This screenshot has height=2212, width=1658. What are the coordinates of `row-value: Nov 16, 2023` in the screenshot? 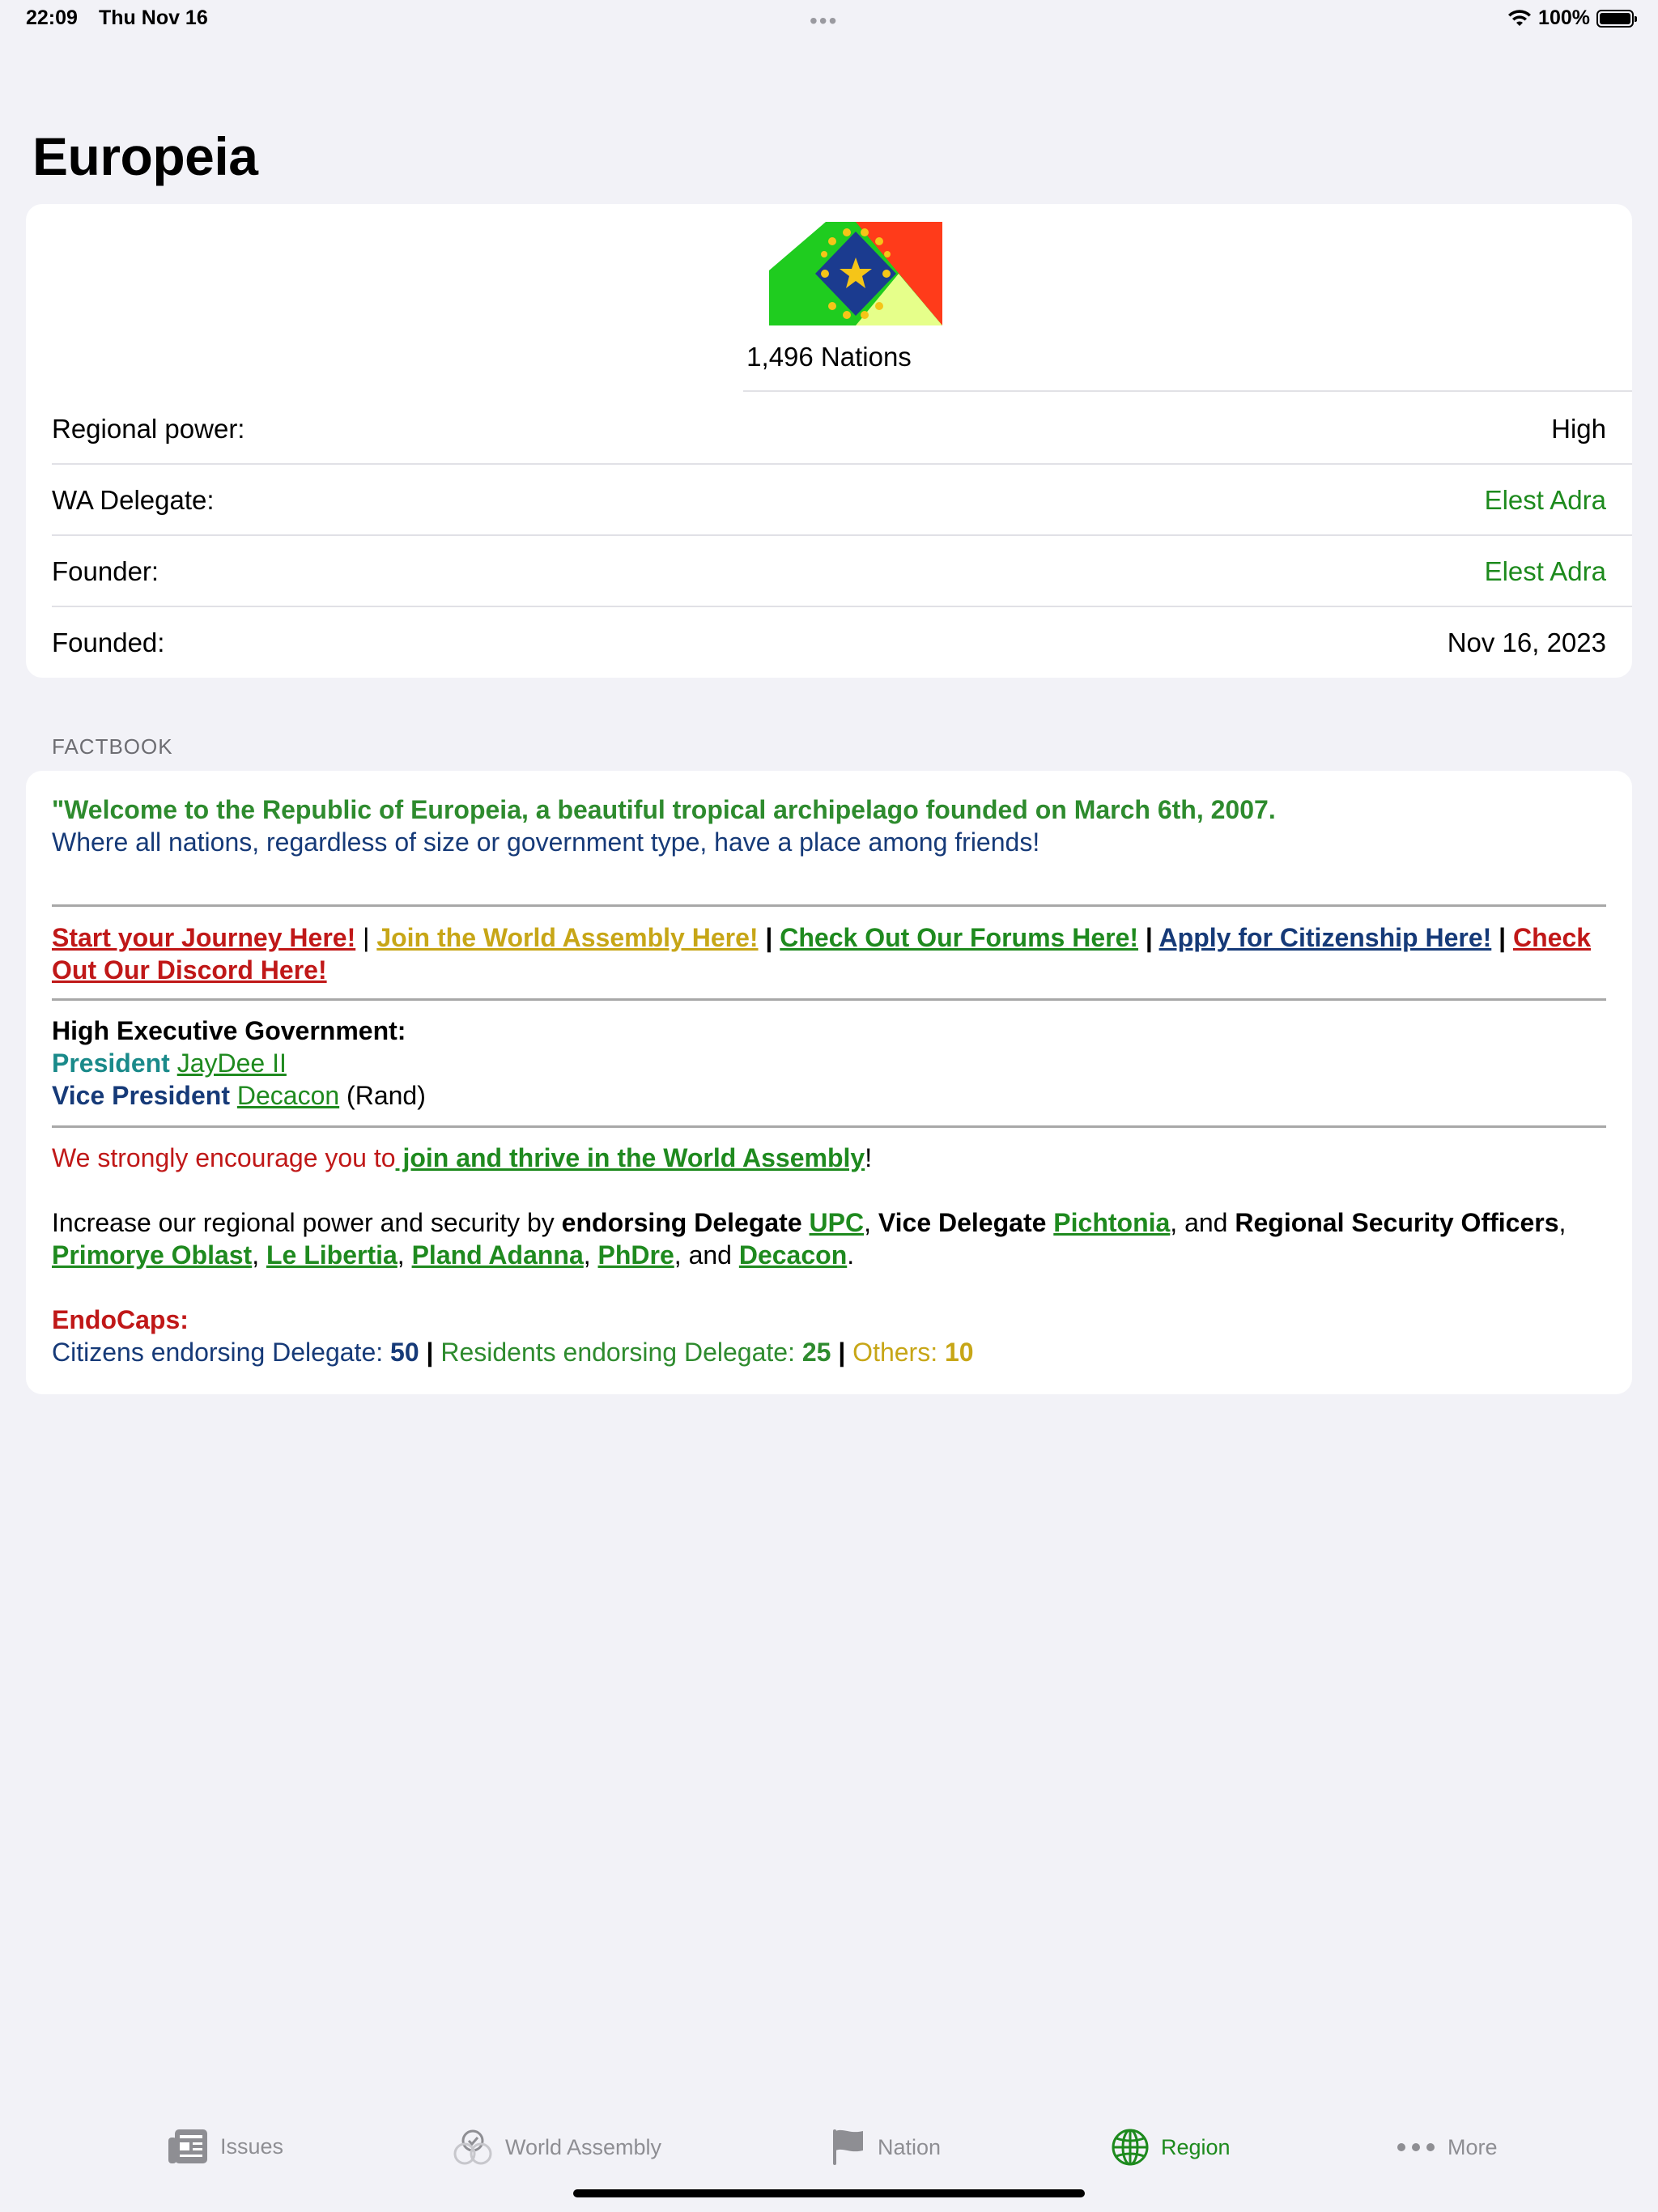 It's located at (1526, 642).